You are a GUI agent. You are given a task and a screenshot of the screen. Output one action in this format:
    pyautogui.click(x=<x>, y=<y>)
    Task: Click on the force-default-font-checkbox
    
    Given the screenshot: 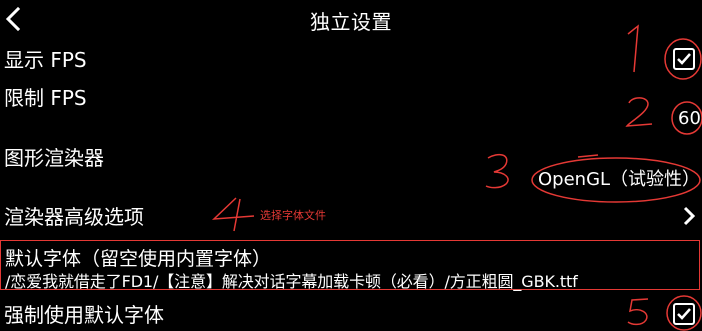 What is the action you would take?
    pyautogui.click(x=684, y=314)
    